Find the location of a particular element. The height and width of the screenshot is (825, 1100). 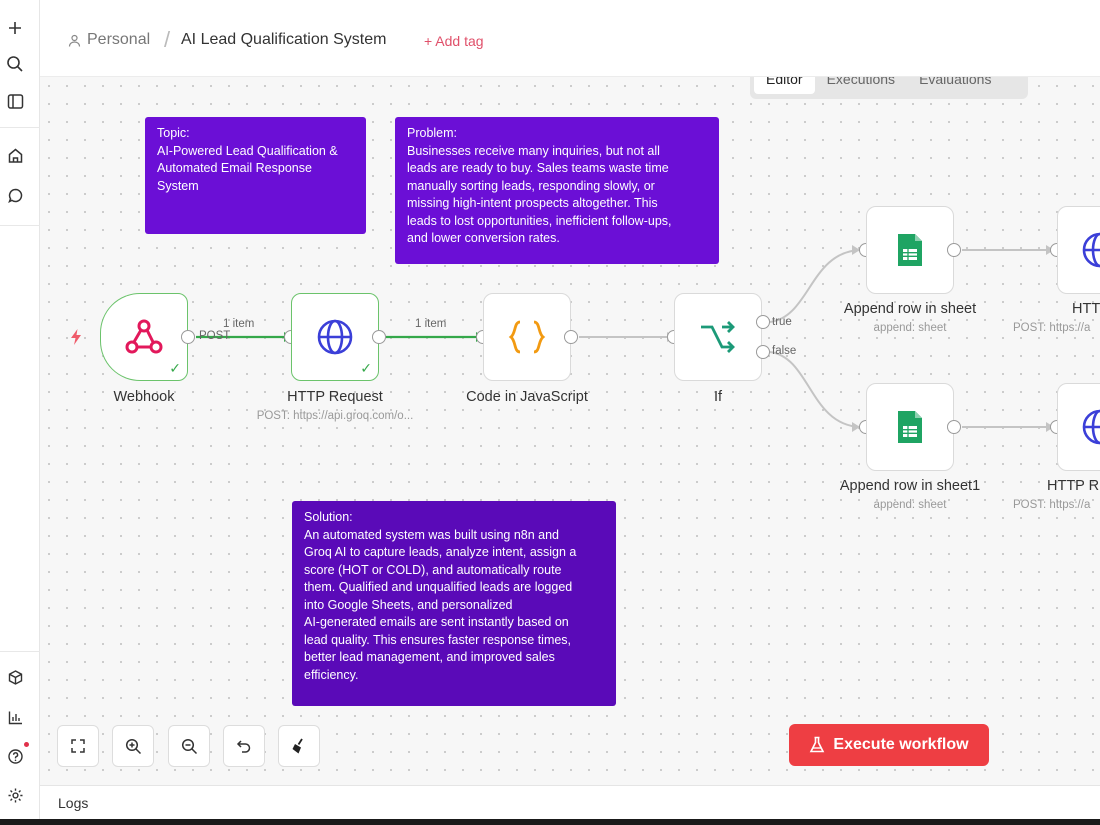

broom-icon is located at coordinates (297, 746).